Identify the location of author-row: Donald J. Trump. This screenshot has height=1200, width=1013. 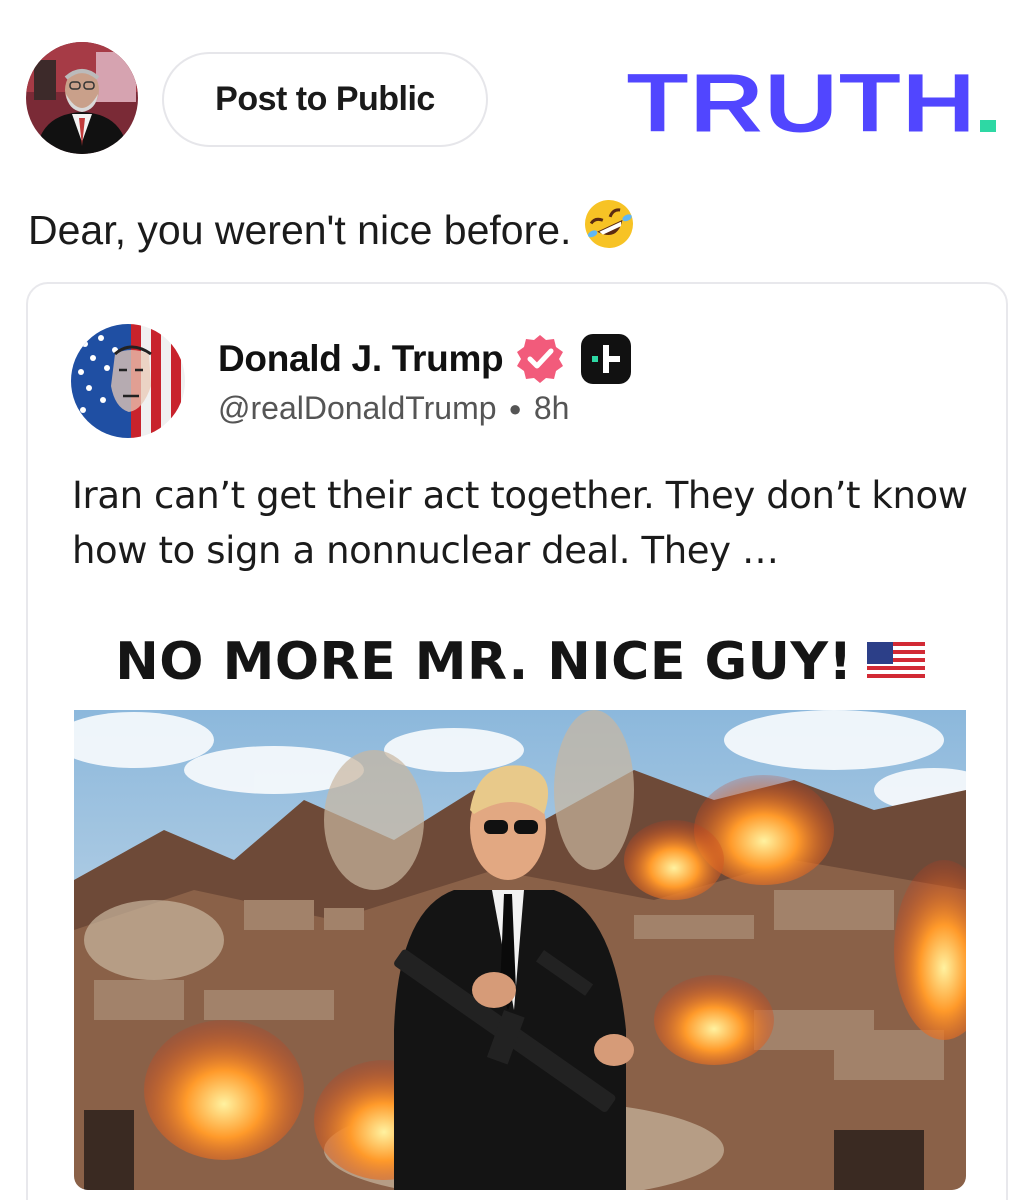
(425, 359).